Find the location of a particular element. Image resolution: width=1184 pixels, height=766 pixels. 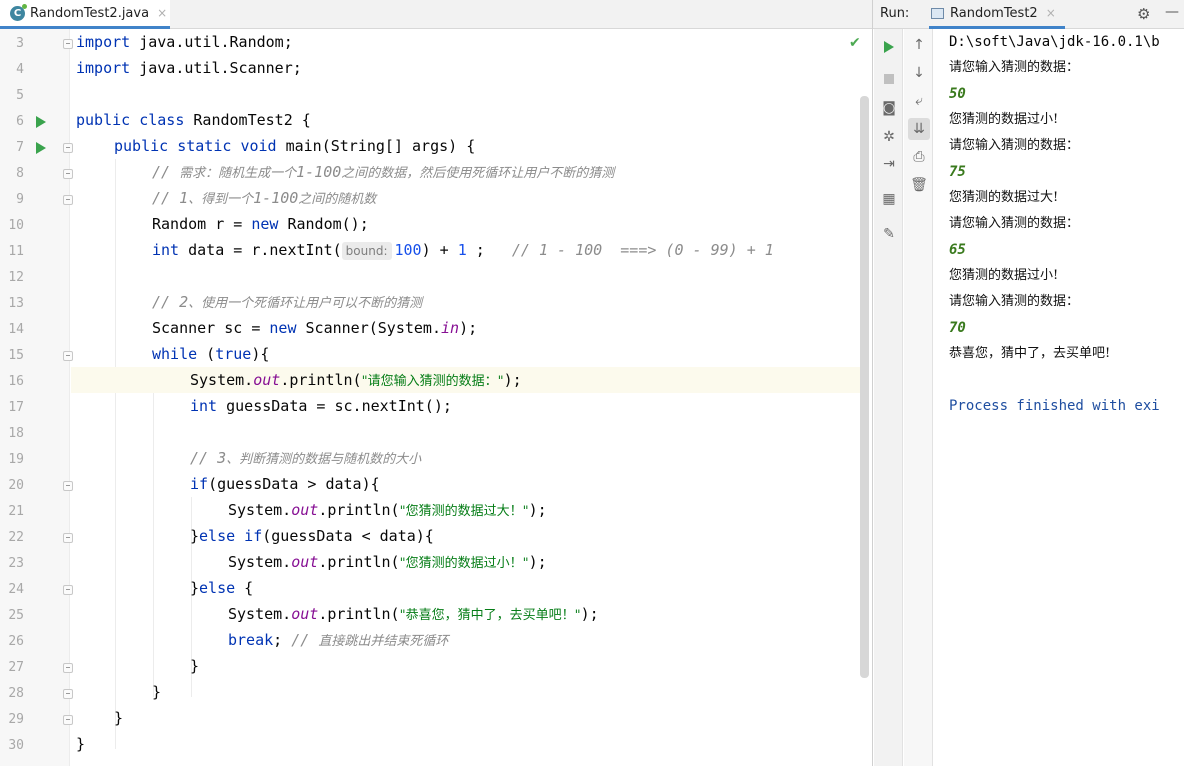

line-number: 7 is located at coordinates (20, 147).